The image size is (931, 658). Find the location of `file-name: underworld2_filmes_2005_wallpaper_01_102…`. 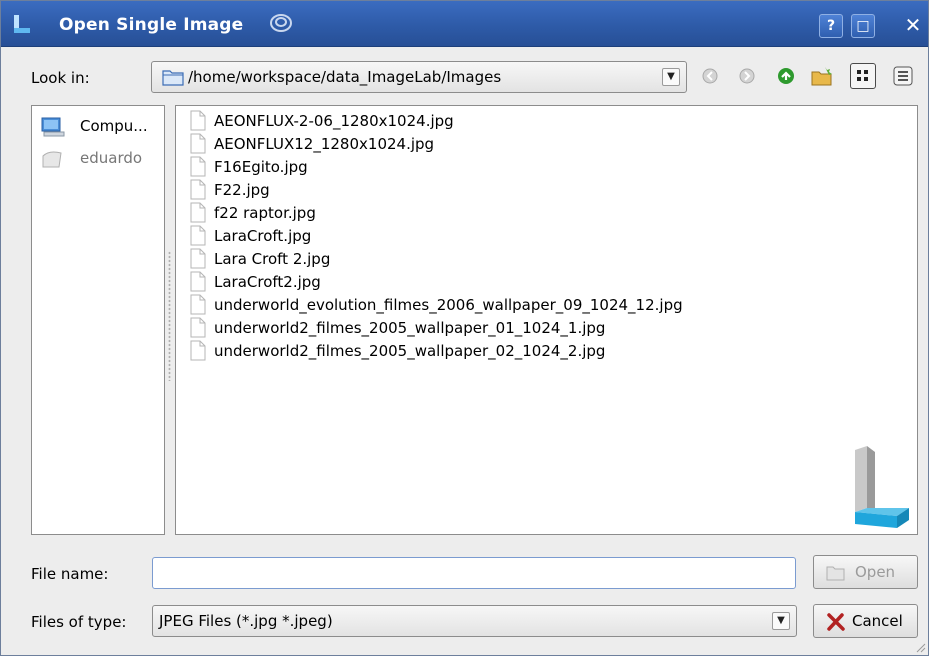

file-name: underworld2_filmes_2005_wallpaper_01_102… is located at coordinates (410, 328).